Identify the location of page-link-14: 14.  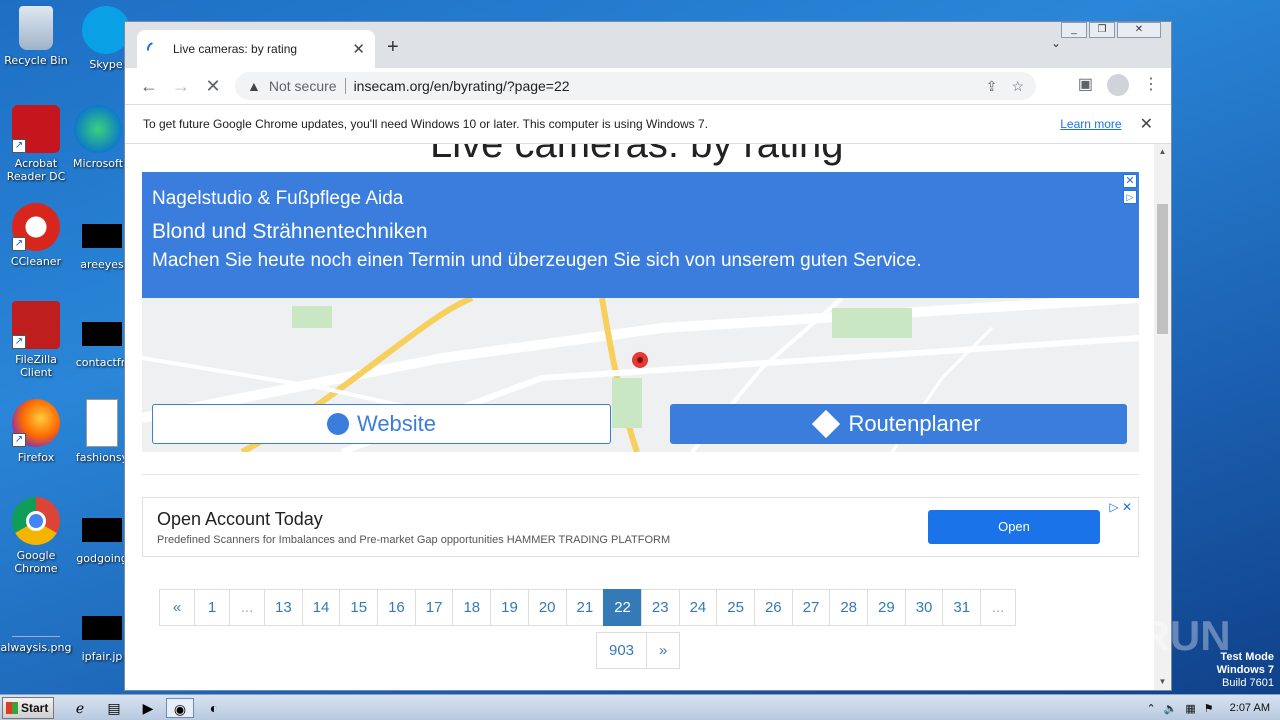
(321, 607).